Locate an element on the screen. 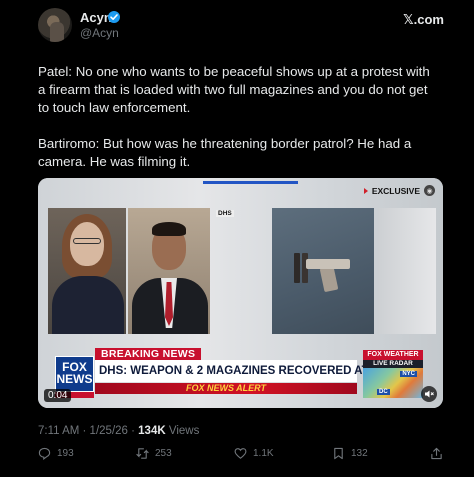 This screenshot has width=474, height=477. evidence-photo-panel is located at coordinates (323, 271).